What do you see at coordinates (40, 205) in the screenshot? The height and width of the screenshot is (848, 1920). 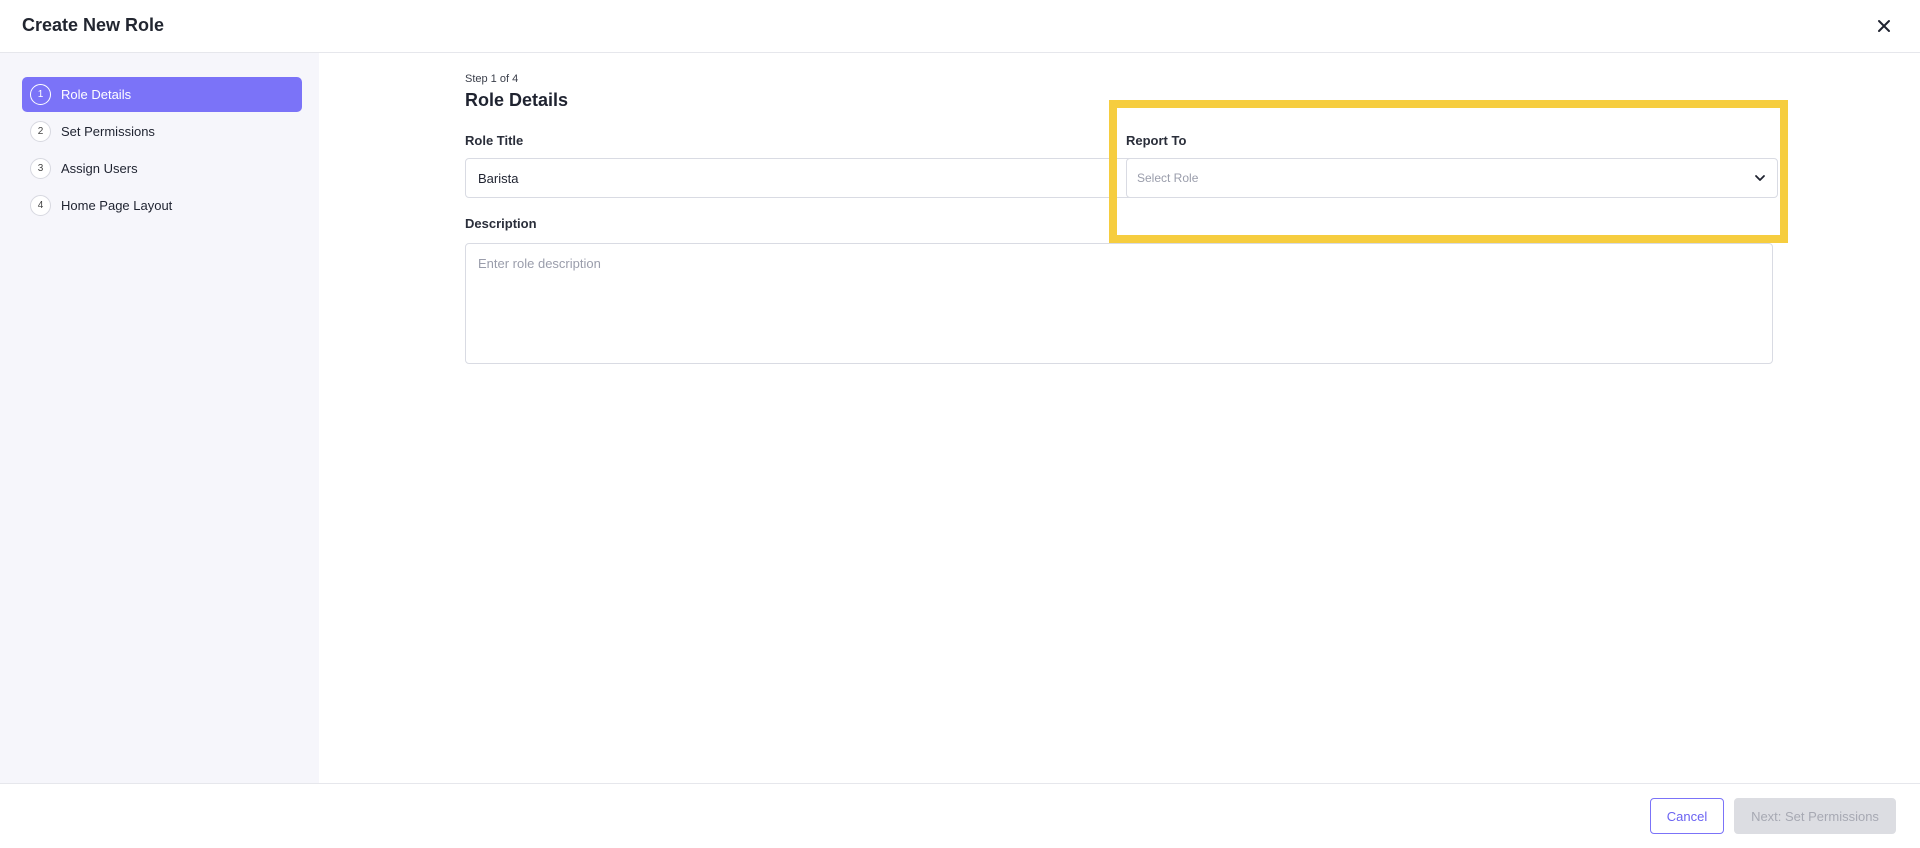 I see `step-number-badge: 4` at bounding box center [40, 205].